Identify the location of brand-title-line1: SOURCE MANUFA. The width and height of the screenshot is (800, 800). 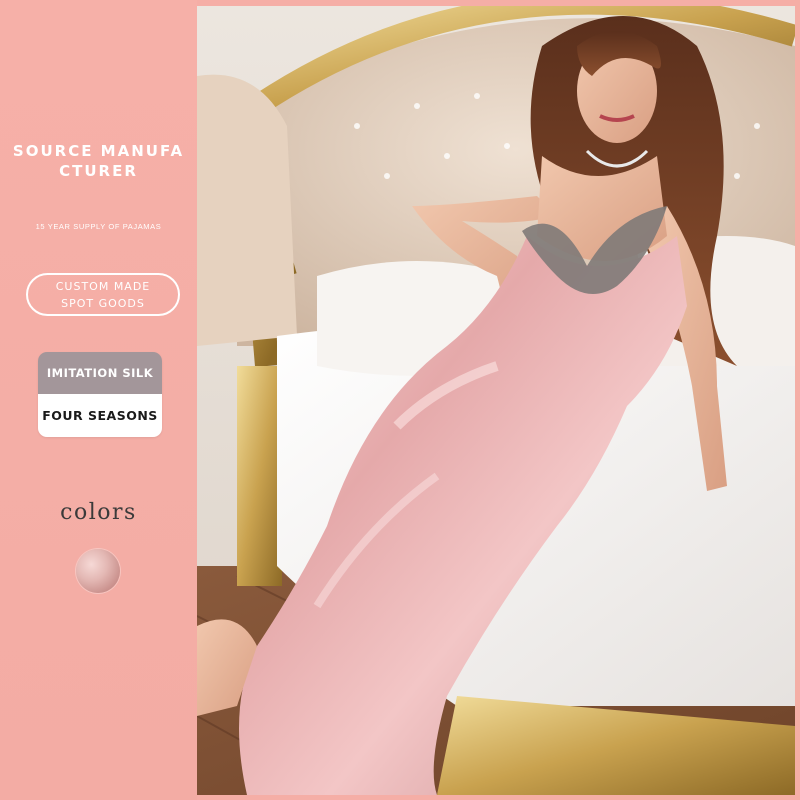
(98, 151).